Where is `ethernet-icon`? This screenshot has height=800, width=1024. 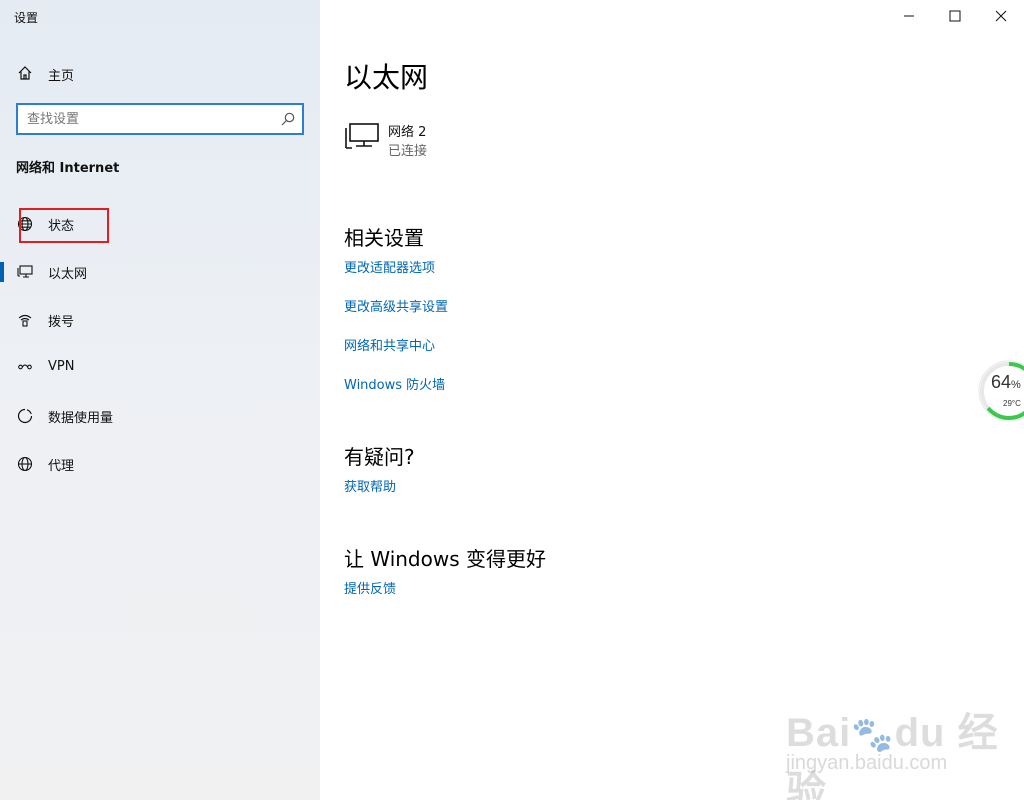 ethernet-icon is located at coordinates (25, 272).